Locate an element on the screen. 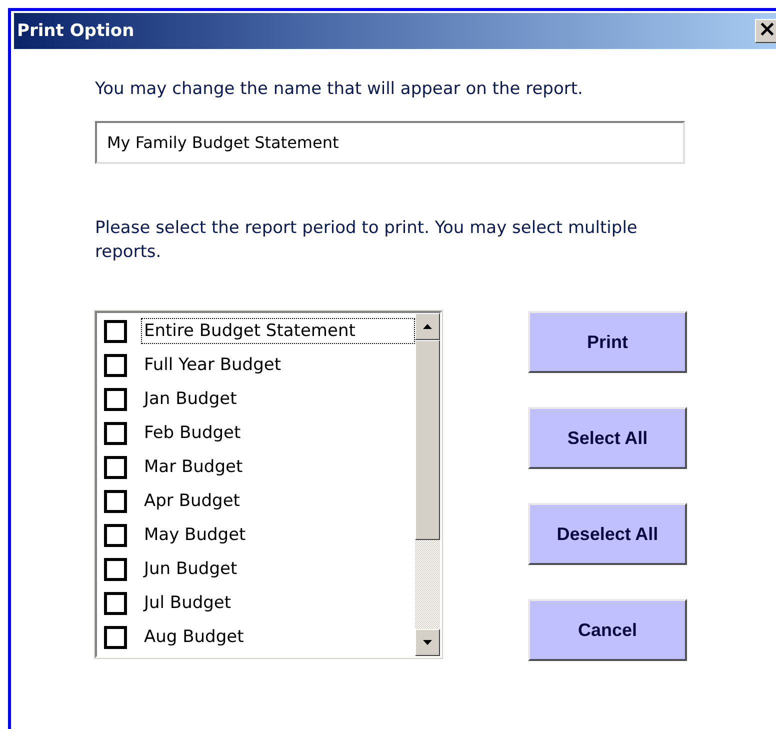 The width and height of the screenshot is (776, 729). list-item: Mar Budget is located at coordinates (278, 467).